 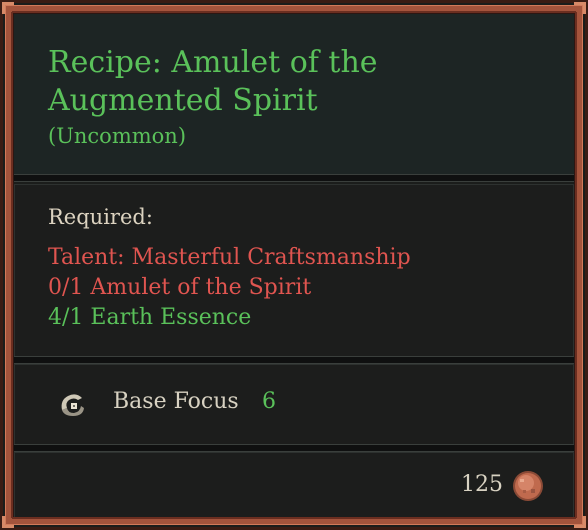 I want to click on requirement-ingredient: 0/1 Amulet of the Spirit, so click(x=180, y=287).